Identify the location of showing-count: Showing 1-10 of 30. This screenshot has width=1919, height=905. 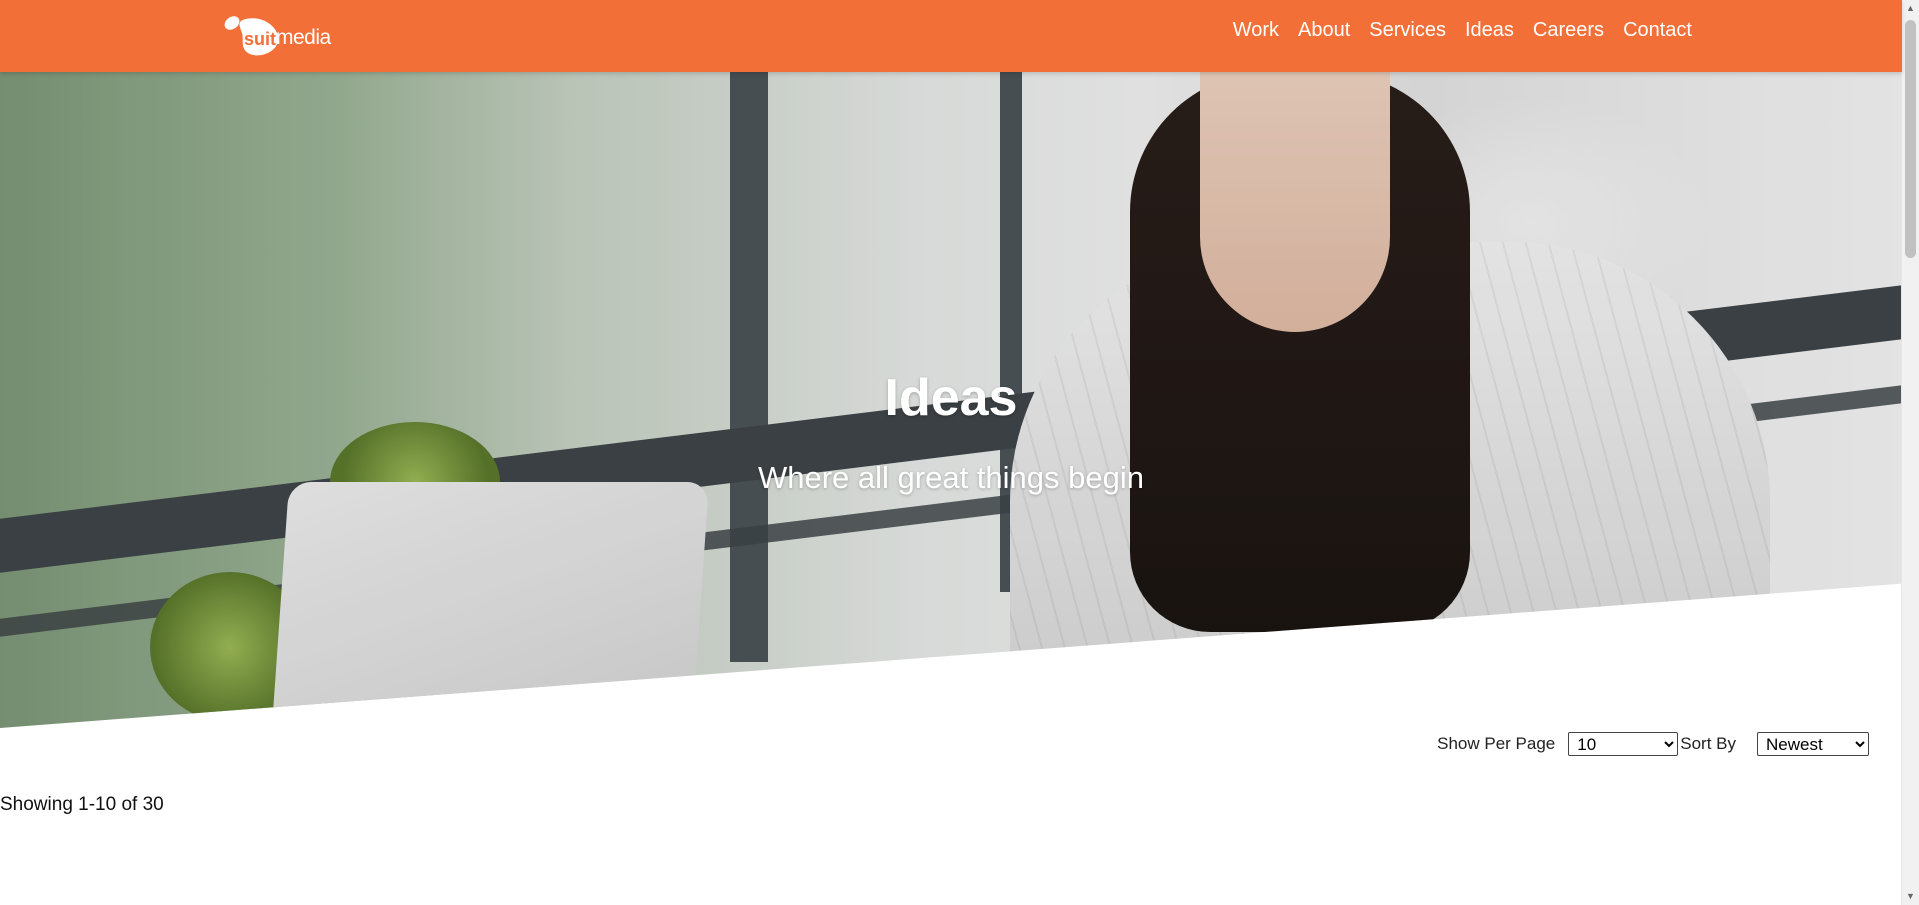
(82, 804).